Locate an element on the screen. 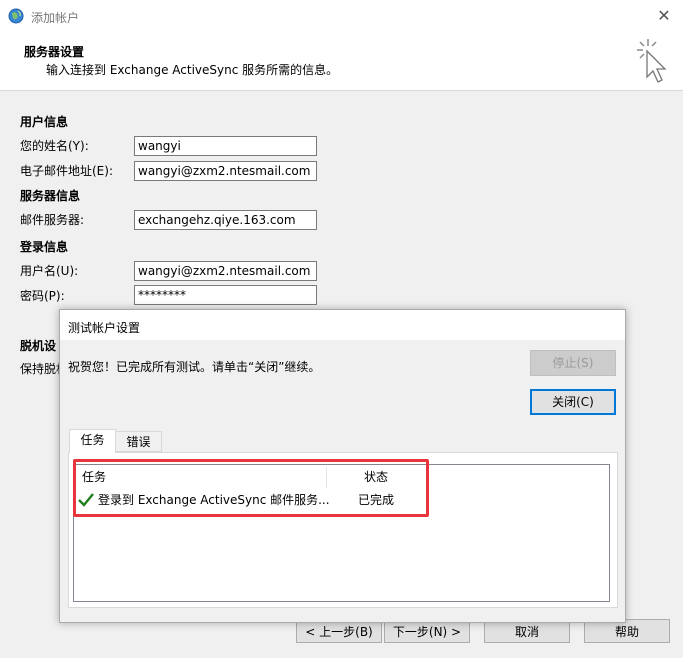 Image resolution: width=683 pixels, height=658 pixels. cursor-click-icon is located at coordinates (652, 61).